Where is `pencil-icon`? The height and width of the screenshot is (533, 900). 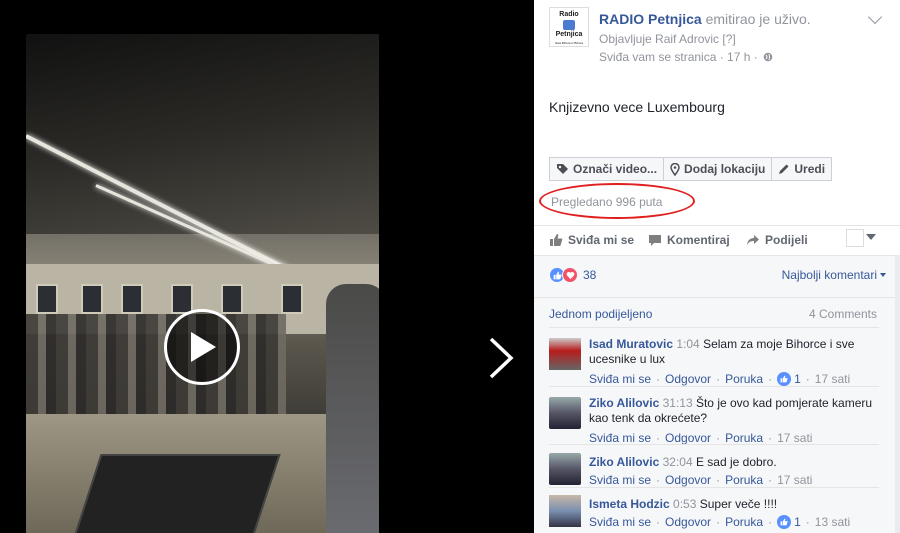 pencil-icon is located at coordinates (784, 169).